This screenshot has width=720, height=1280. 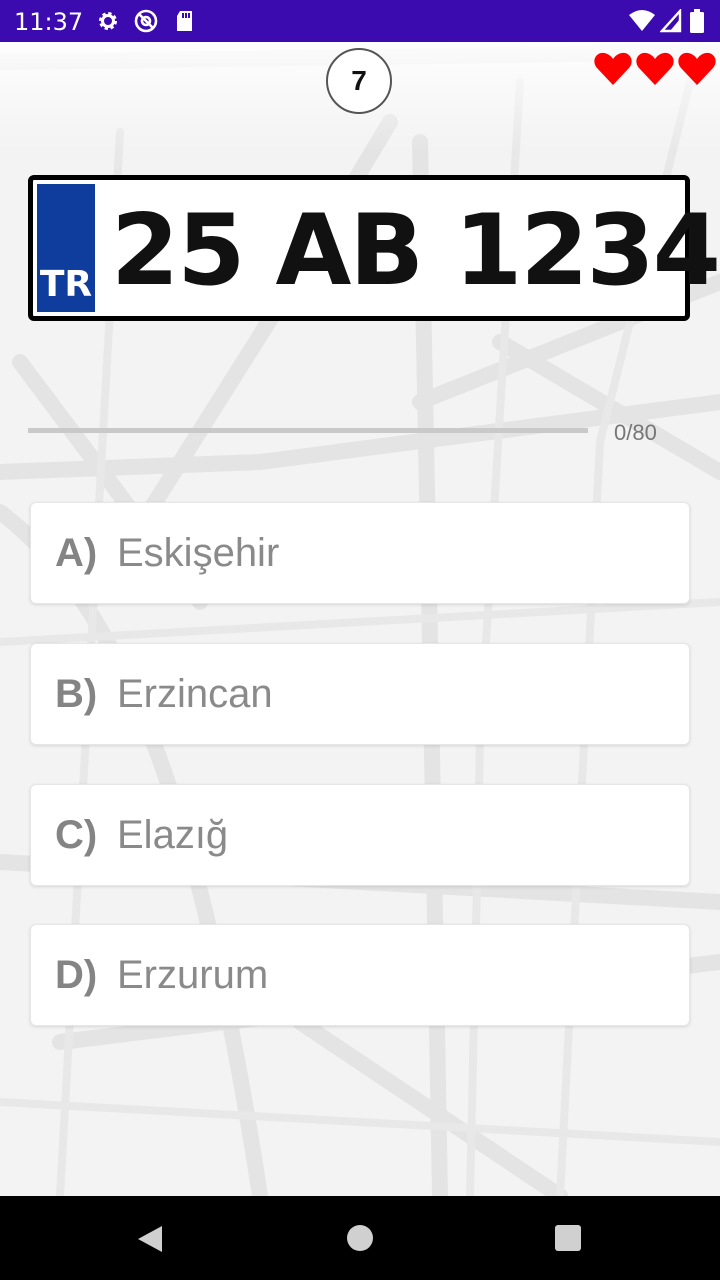 What do you see at coordinates (76, 694) in the screenshot?
I see `option-letter: B)` at bounding box center [76, 694].